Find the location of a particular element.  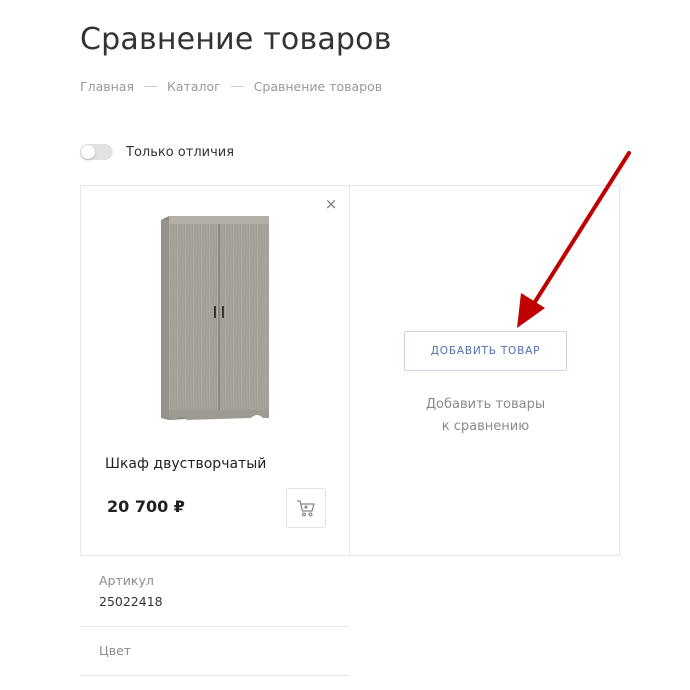

add-product-hint: Добавить товары к сравнению is located at coordinates (485, 416).